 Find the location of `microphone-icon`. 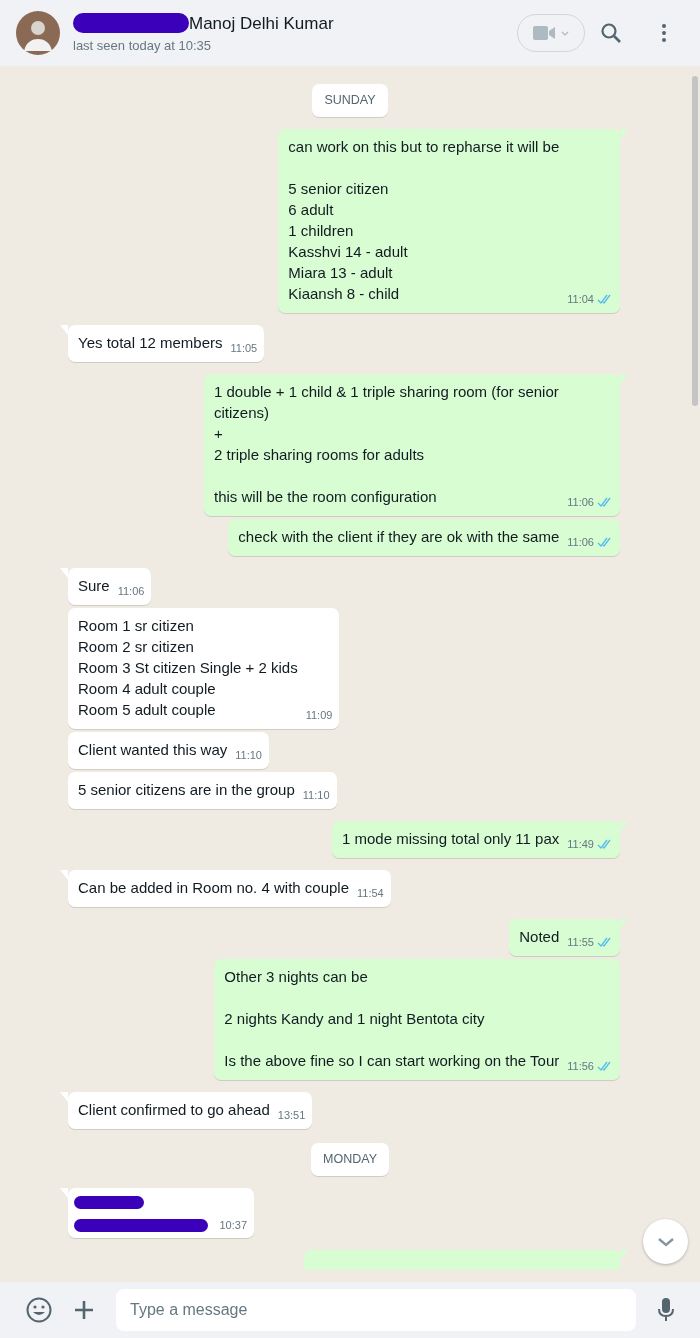

microphone-icon is located at coordinates (666, 1310).